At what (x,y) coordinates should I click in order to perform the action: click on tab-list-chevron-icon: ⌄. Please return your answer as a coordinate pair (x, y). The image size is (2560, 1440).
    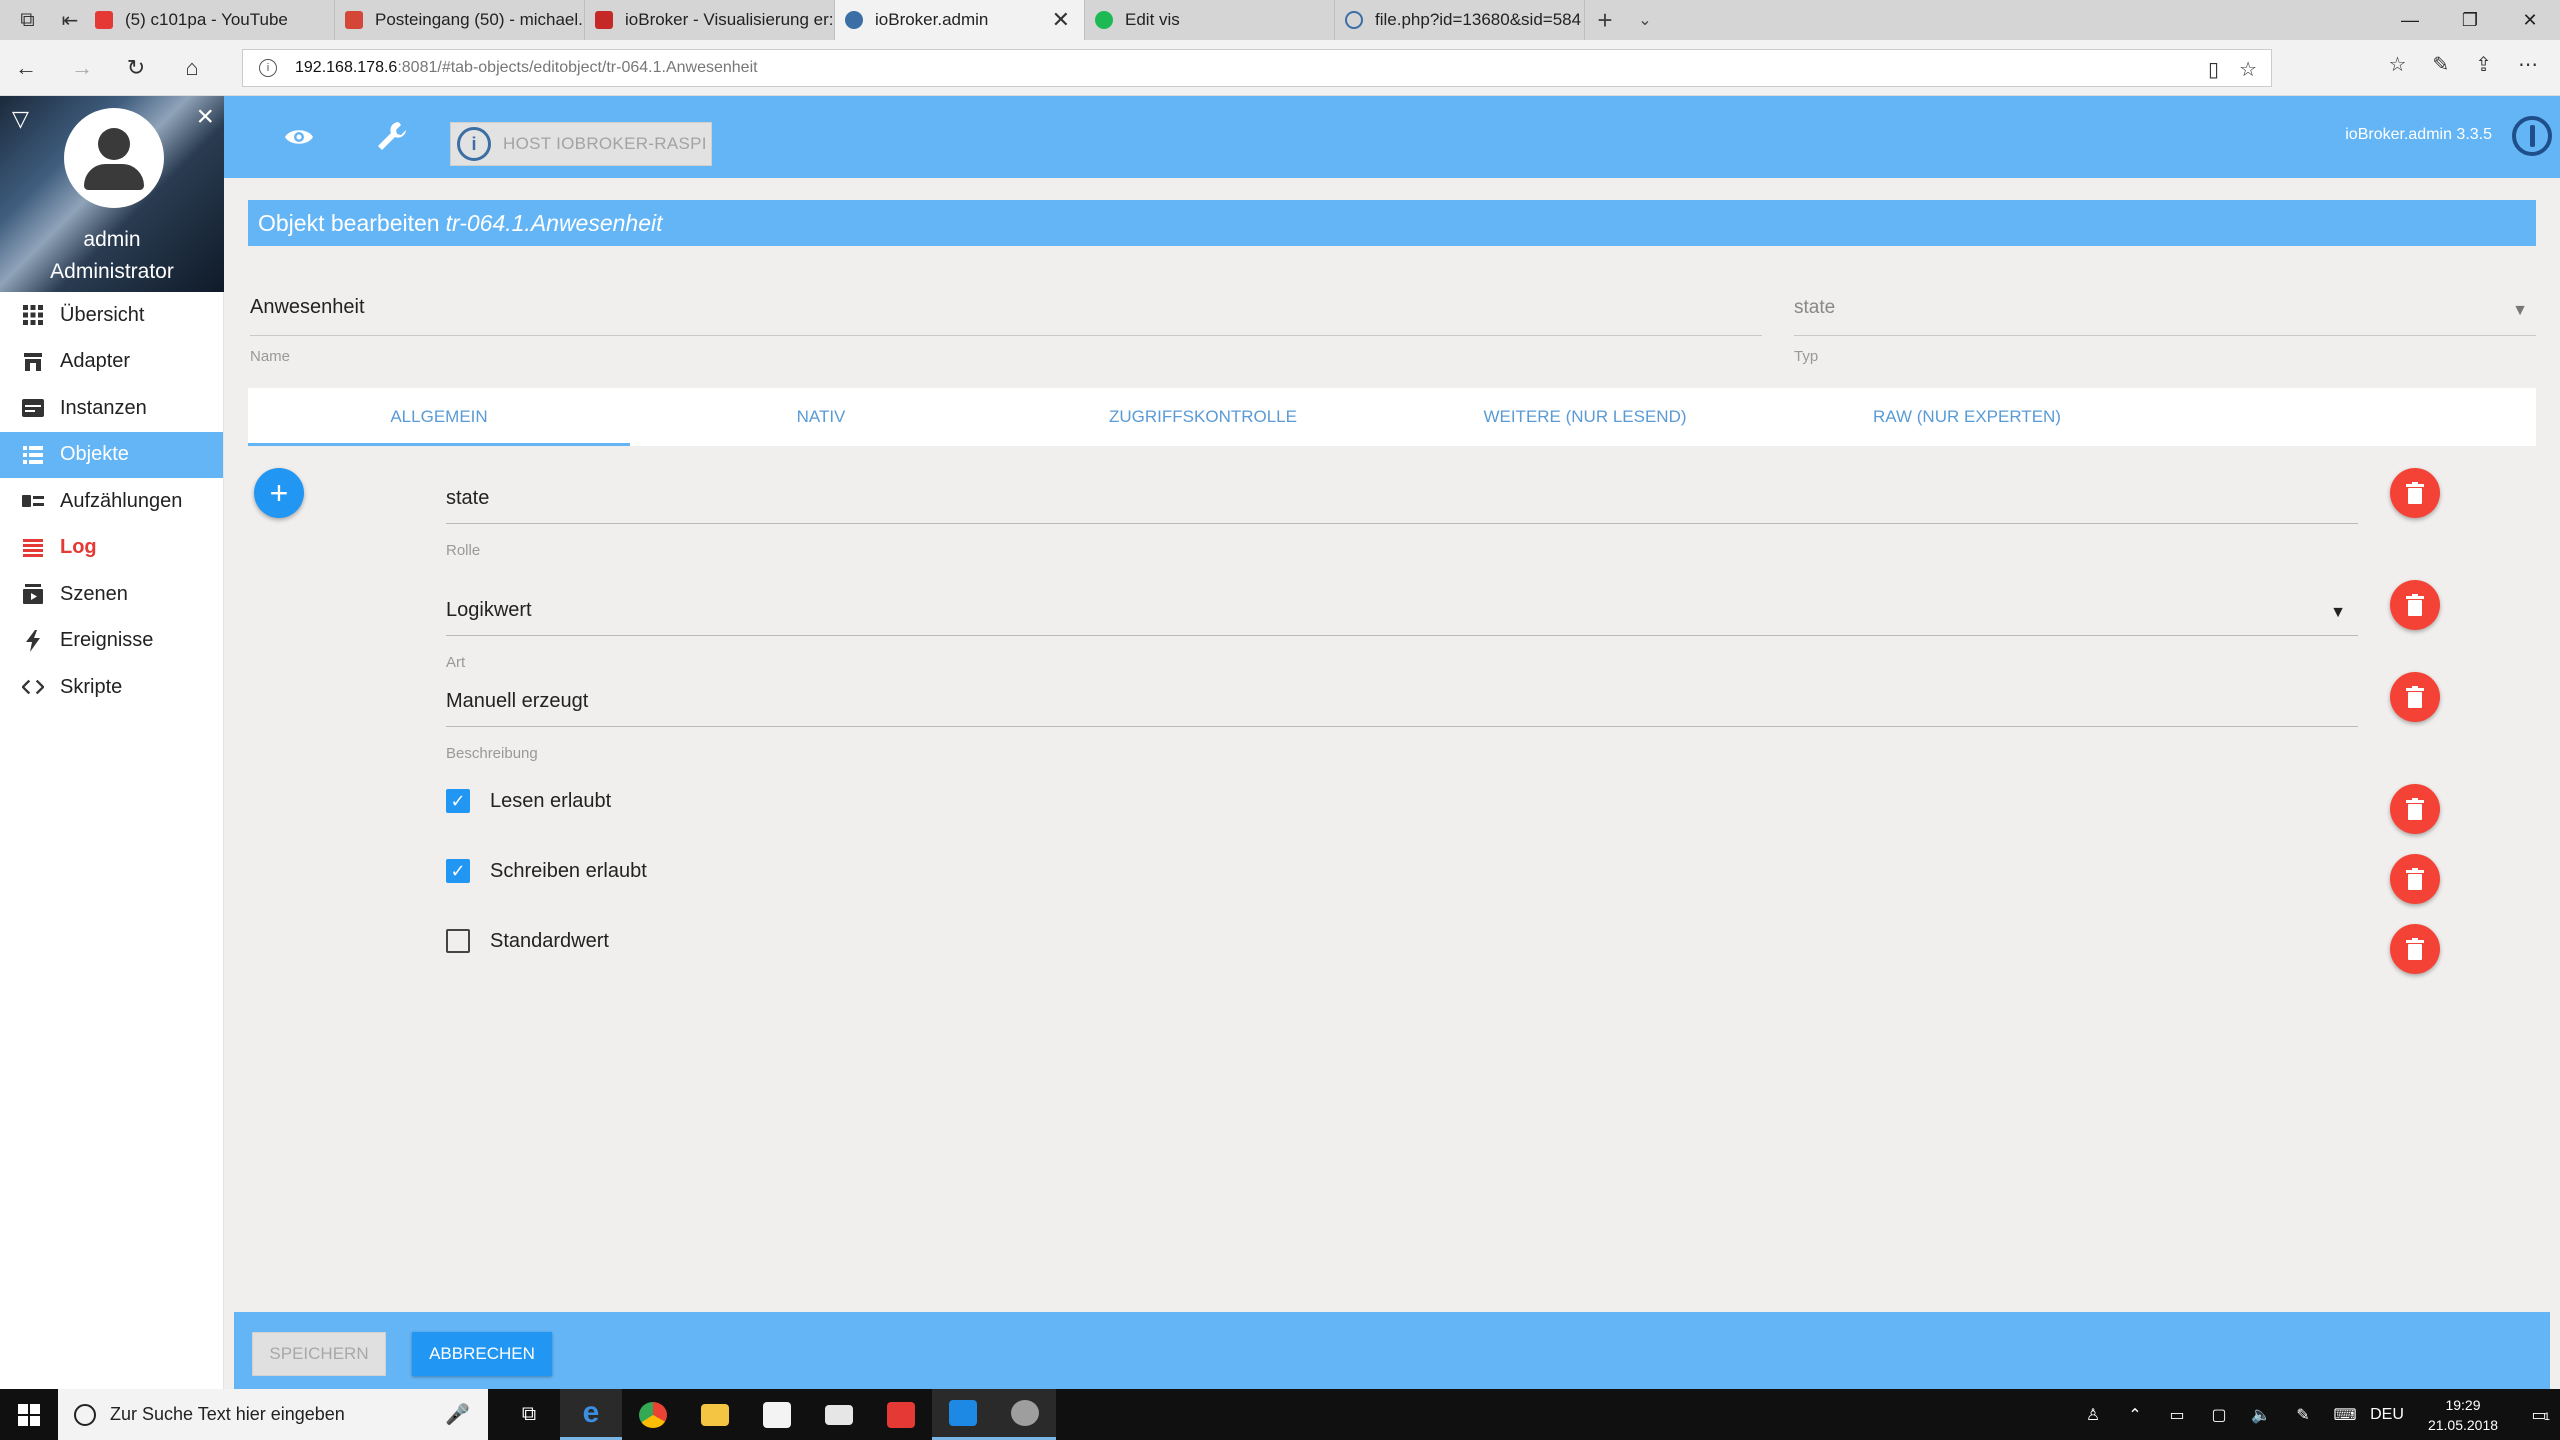
    Looking at the image, I should click on (1645, 20).